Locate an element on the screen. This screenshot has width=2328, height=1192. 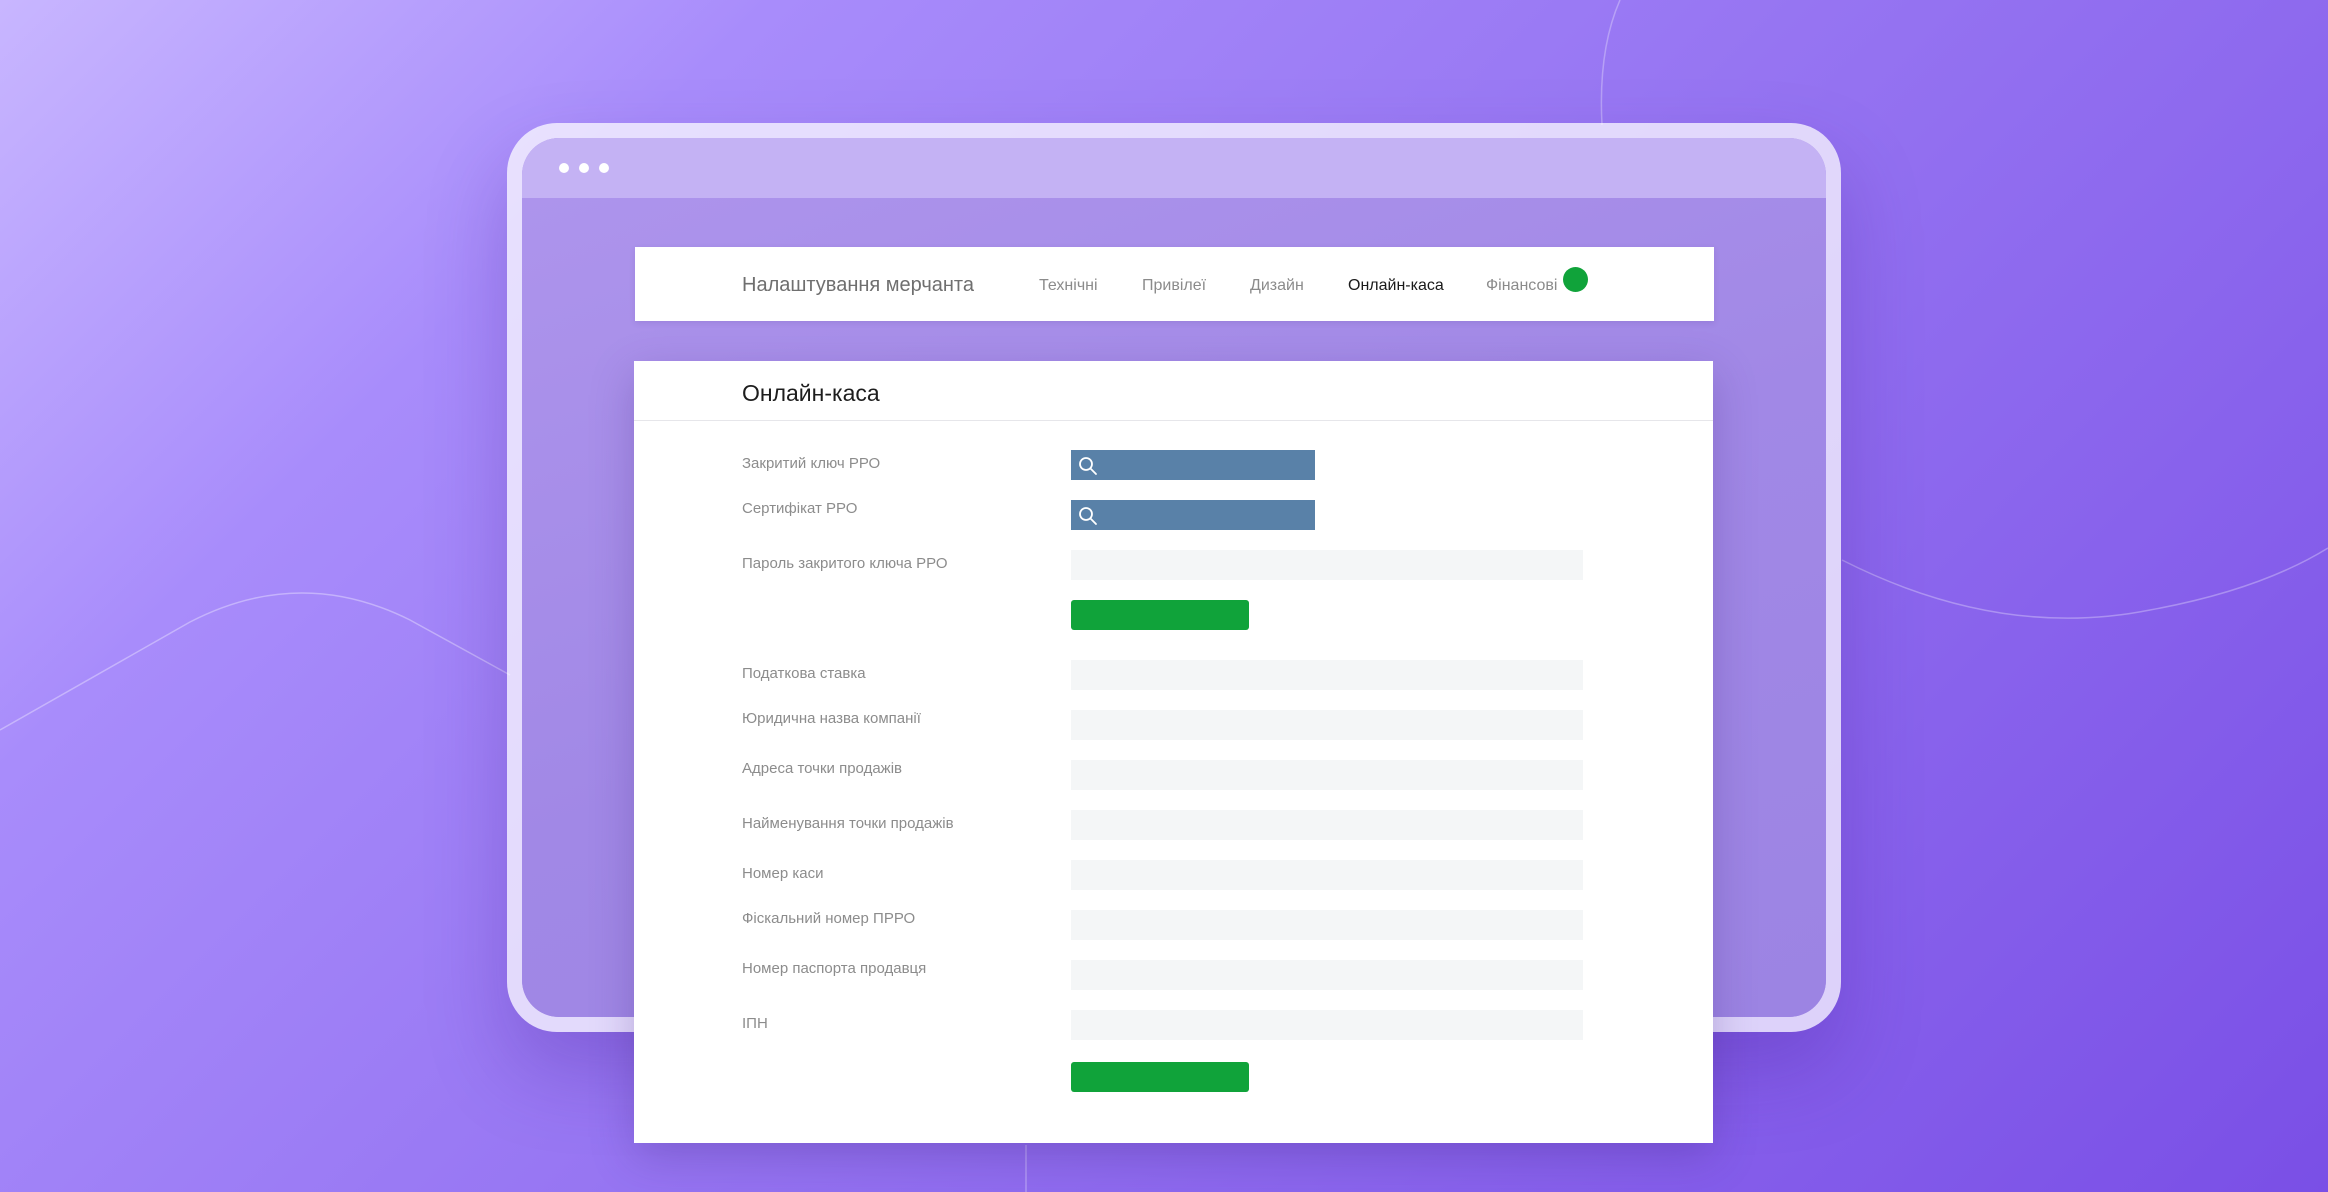
seller-passport-label: Номер паспорта продавця is located at coordinates (834, 968).